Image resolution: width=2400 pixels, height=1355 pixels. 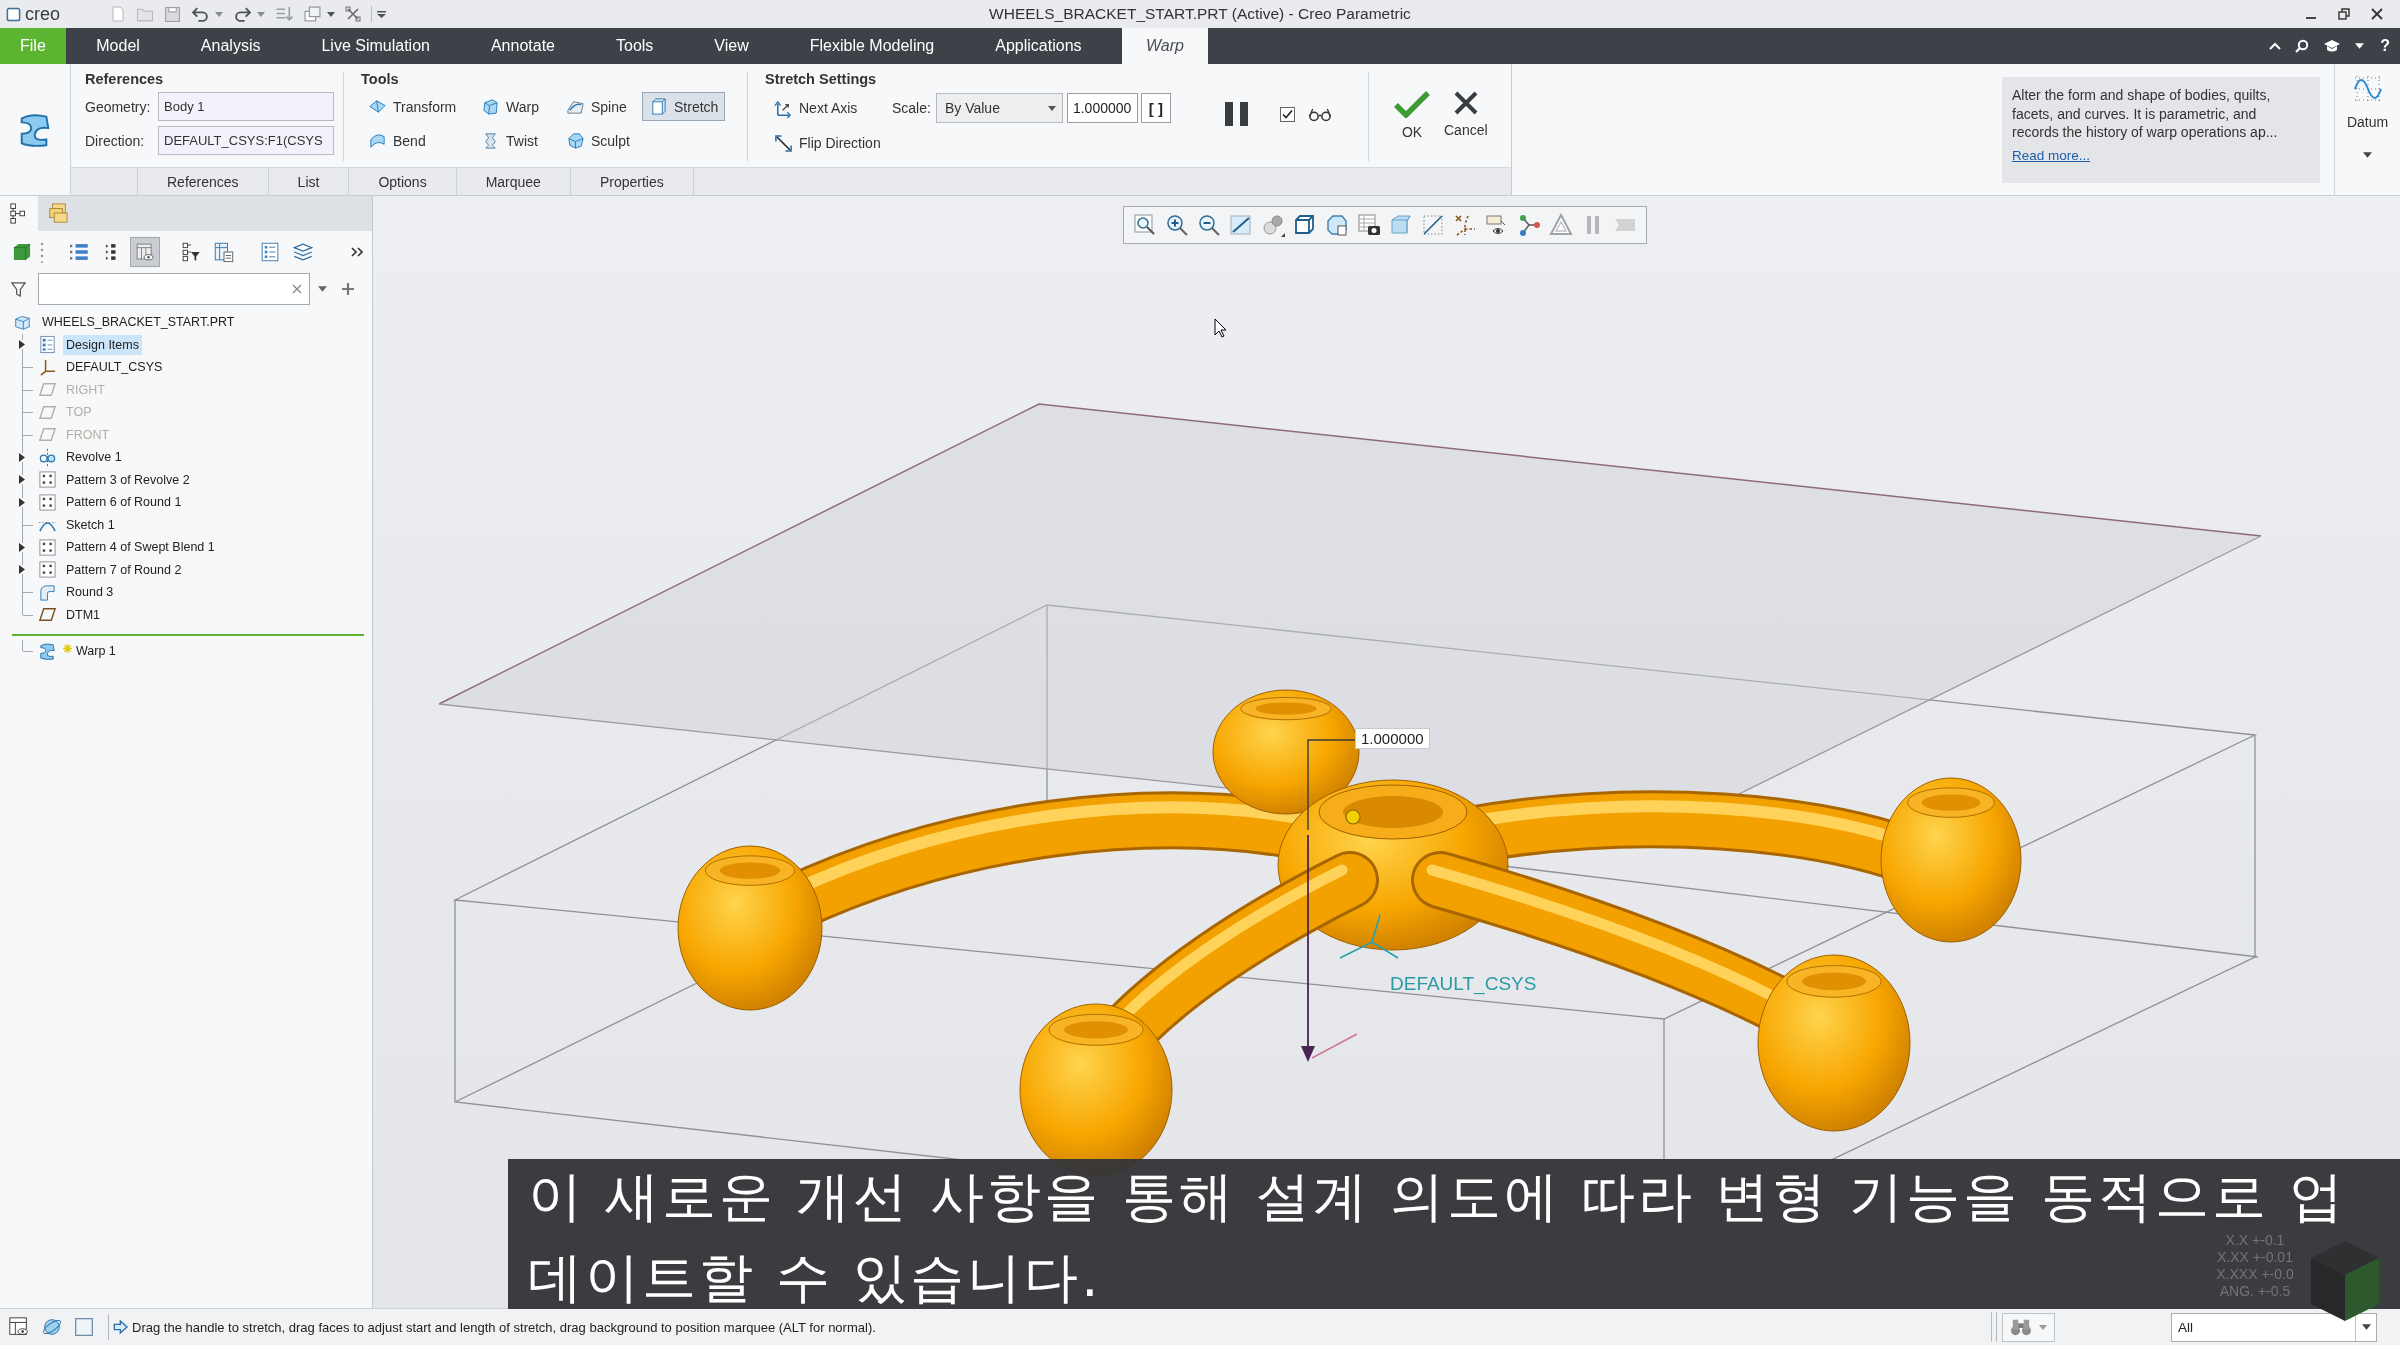 I want to click on scale-value-field: 1.000000, so click(x=1102, y=108).